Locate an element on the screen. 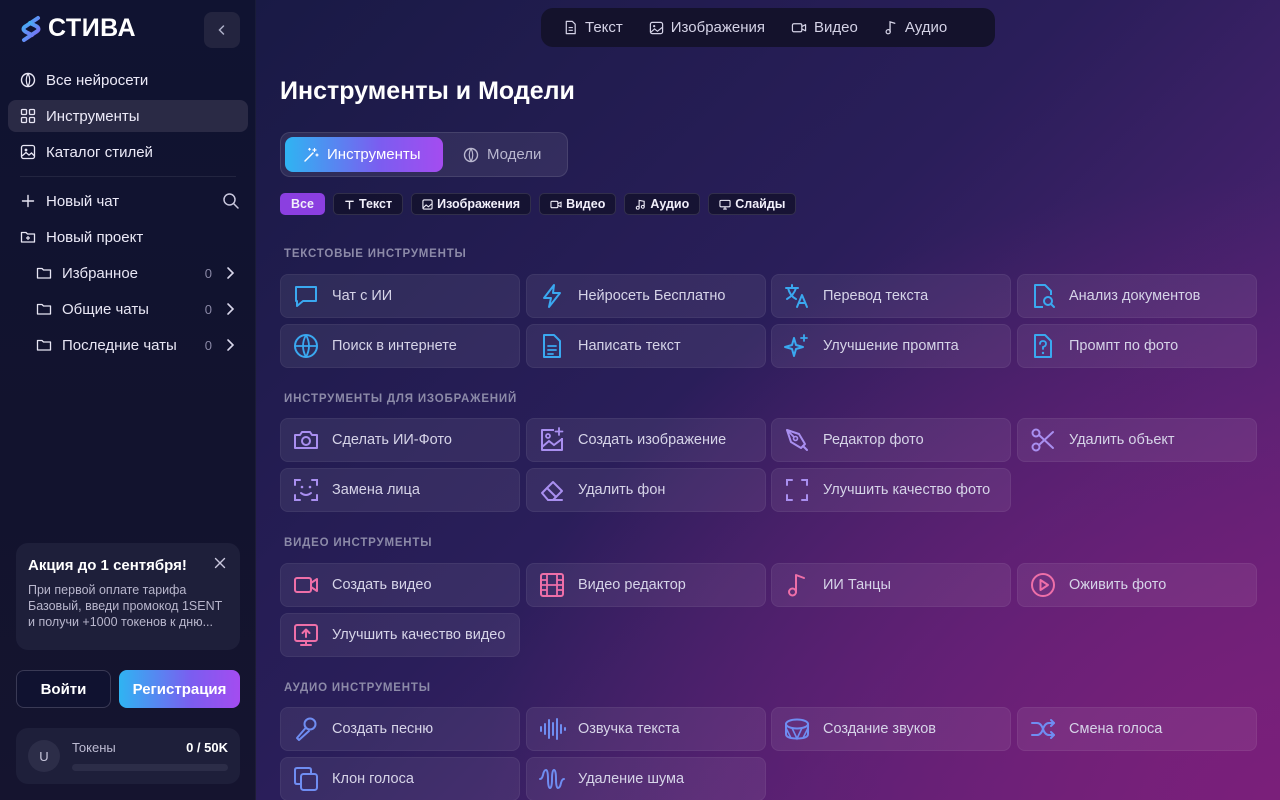 The image size is (1280, 800). filter-images: Изображения is located at coordinates (471, 204).